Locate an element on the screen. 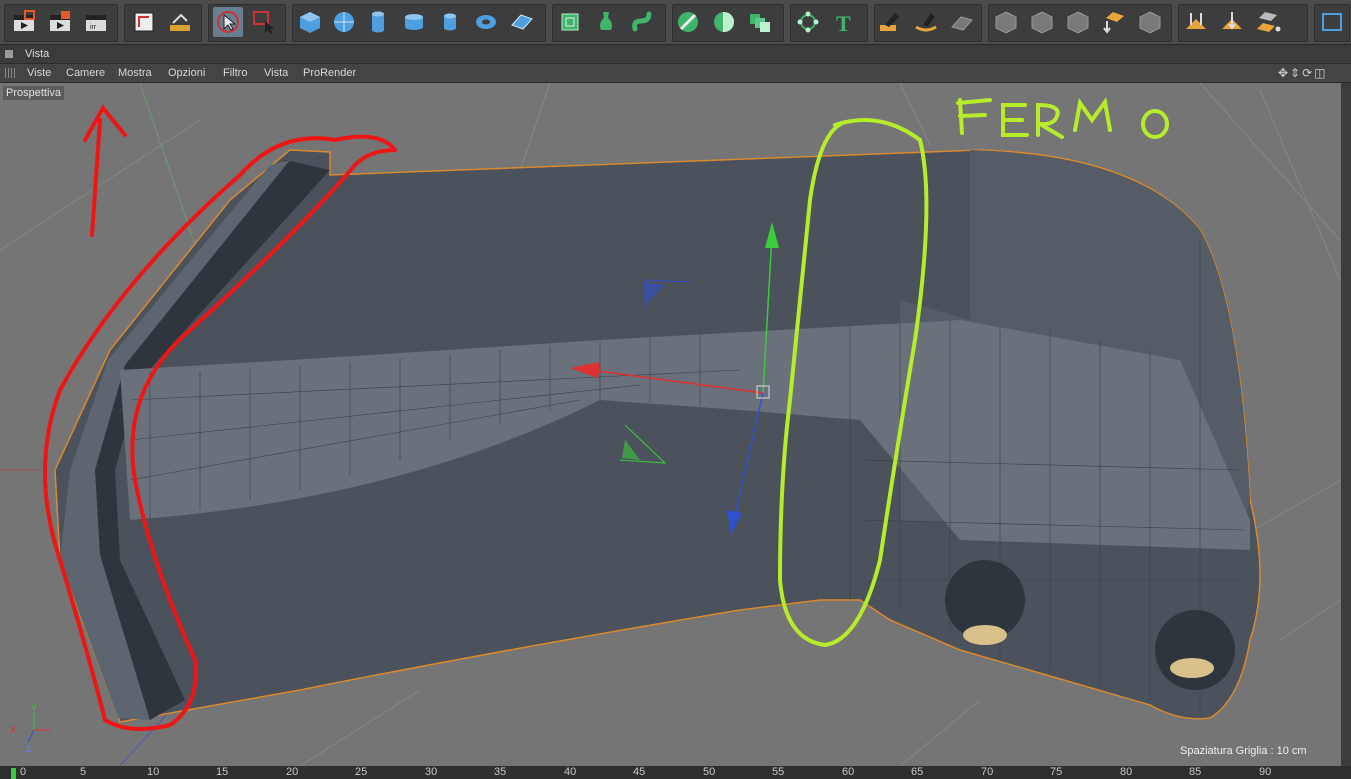  hypernurbs-icon is located at coordinates (642, 22).